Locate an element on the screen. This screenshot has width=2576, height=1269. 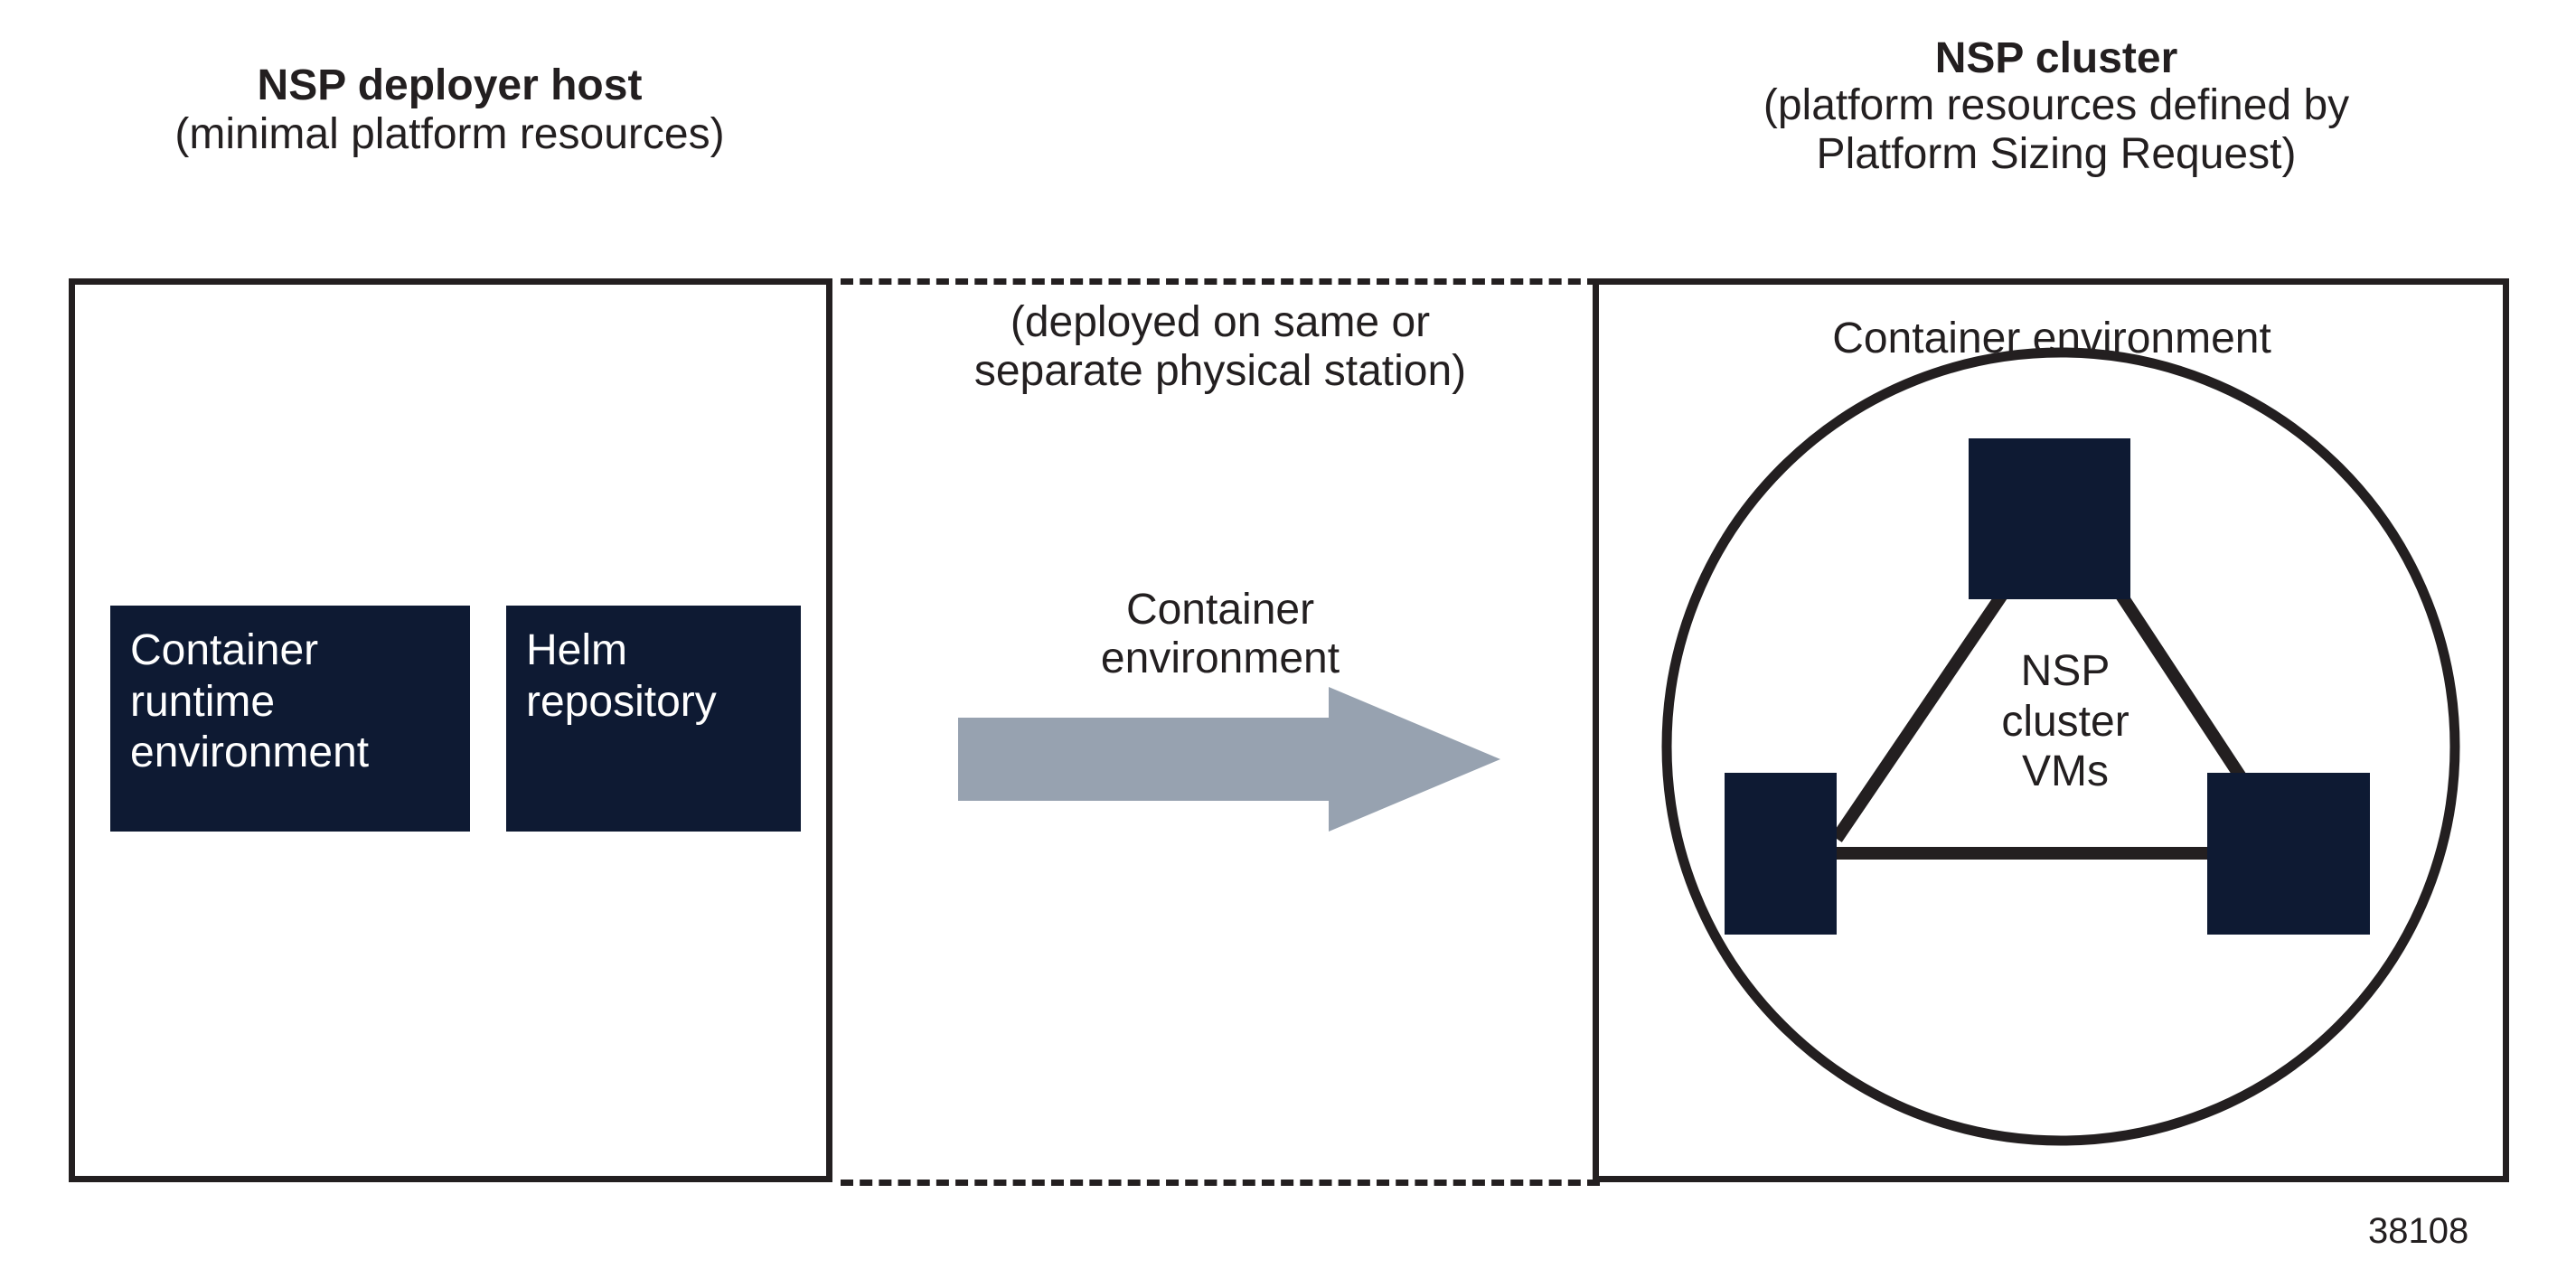
nsp-cluster-title: NSP cluster is located at coordinates (2056, 58).